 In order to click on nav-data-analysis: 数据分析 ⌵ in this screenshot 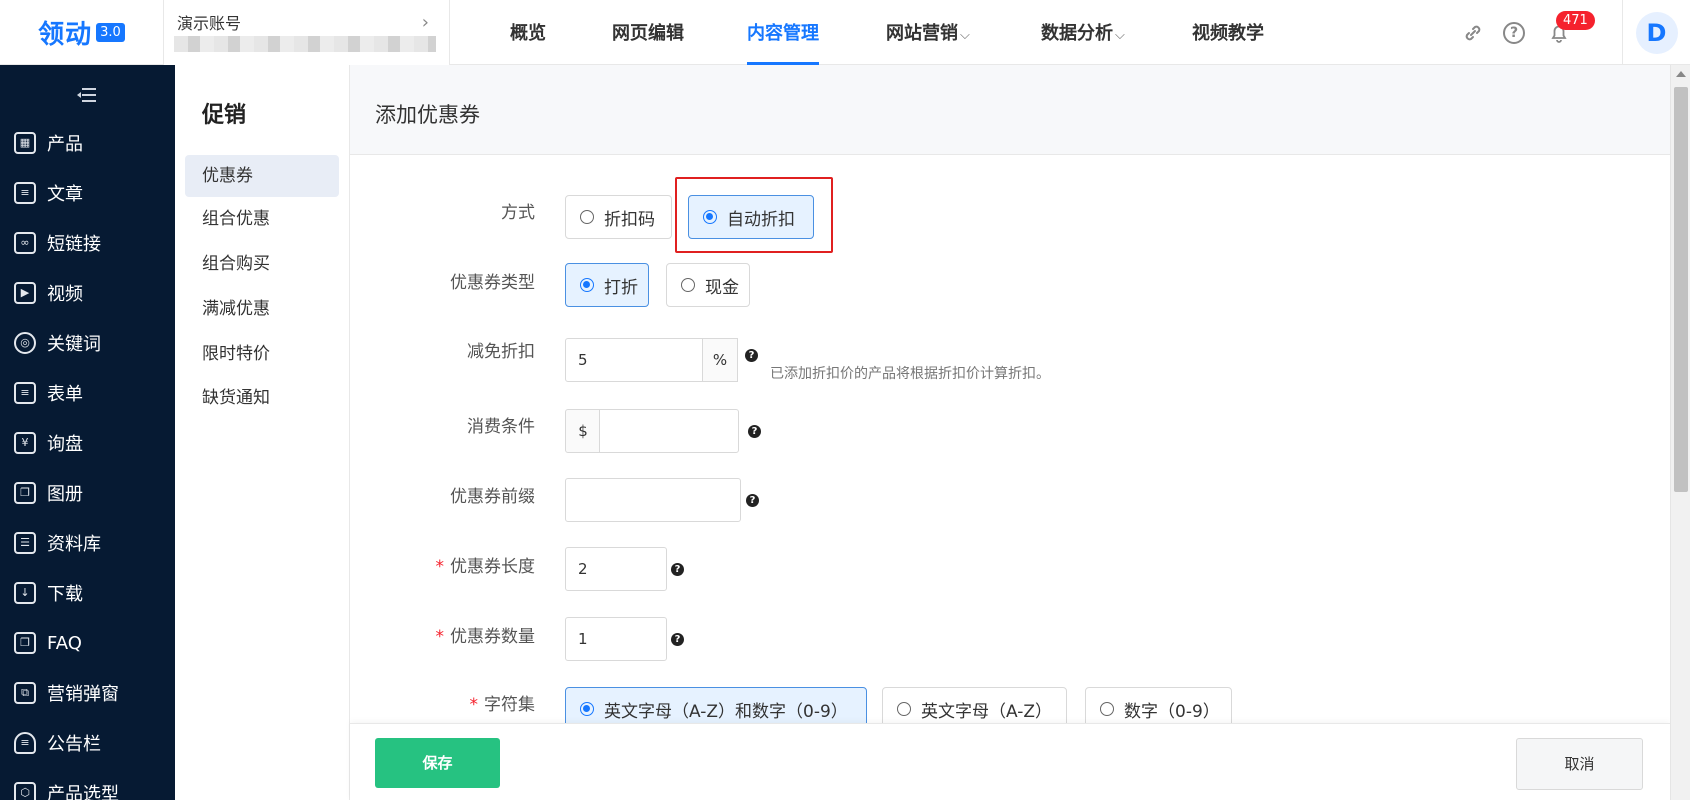, I will do `click(1083, 32)`.